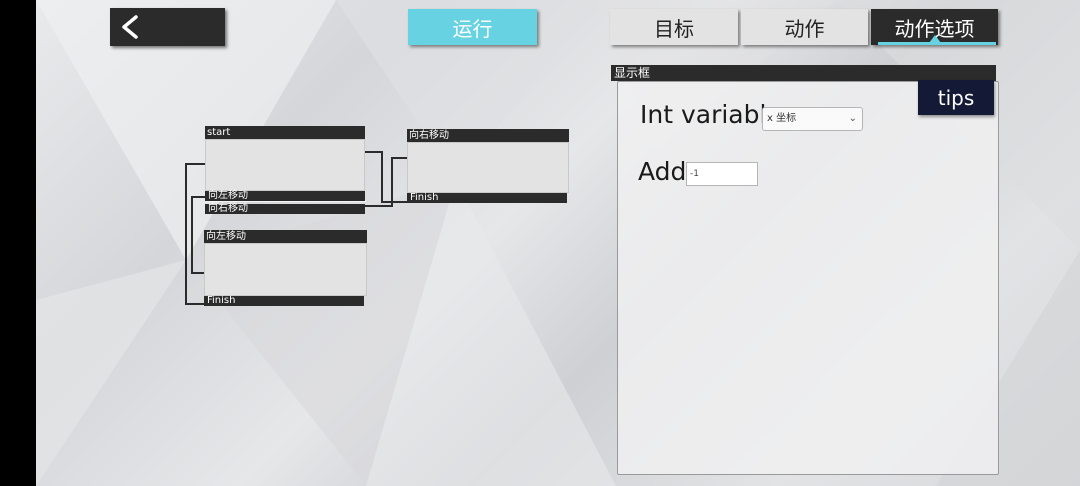 The image size is (1080, 486). I want to click on node-move-right-port-finish: Finish, so click(487, 198).